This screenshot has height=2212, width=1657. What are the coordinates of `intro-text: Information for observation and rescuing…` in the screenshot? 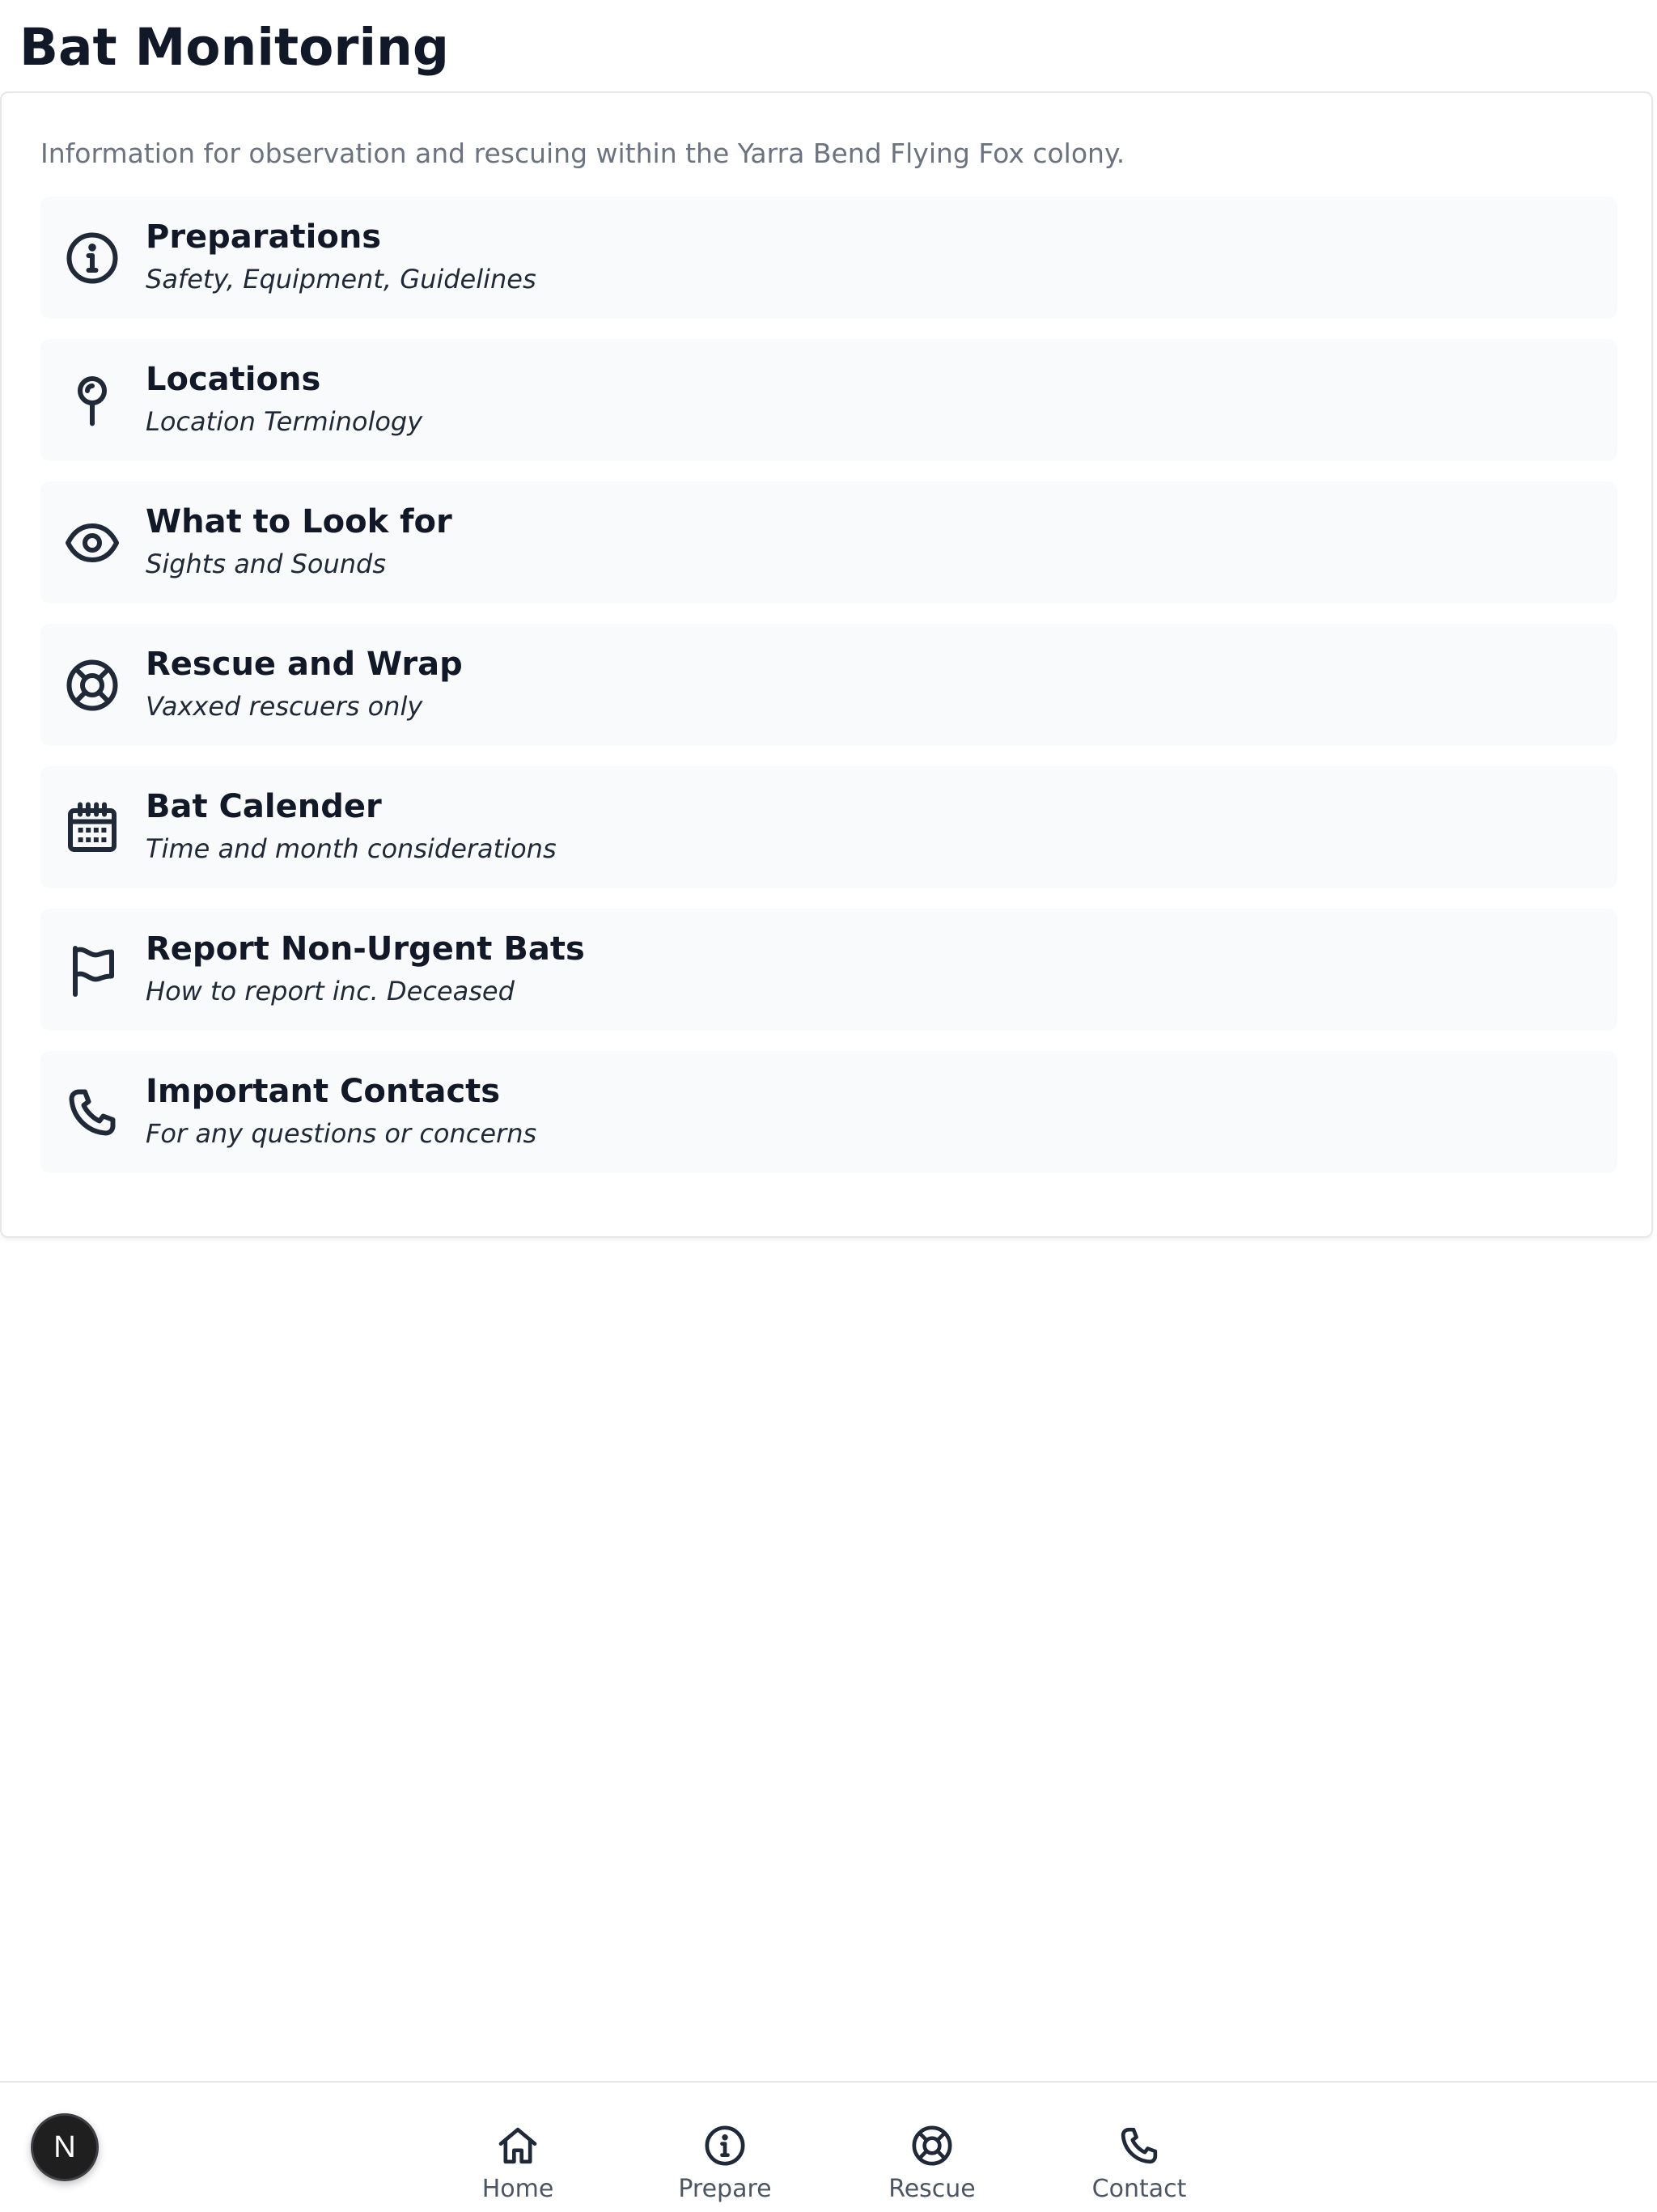 It's located at (582, 153).